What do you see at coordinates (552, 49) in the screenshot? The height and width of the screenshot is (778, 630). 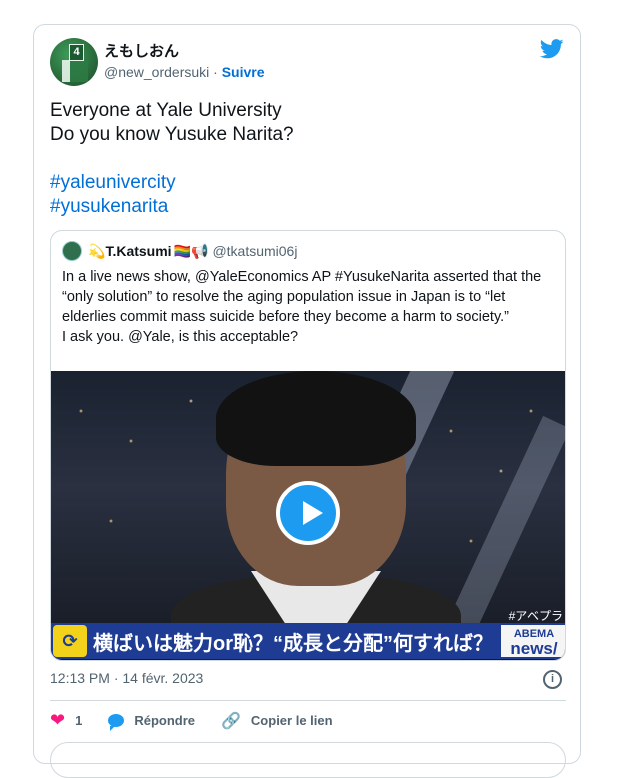 I see `twitter-bird-icon` at bounding box center [552, 49].